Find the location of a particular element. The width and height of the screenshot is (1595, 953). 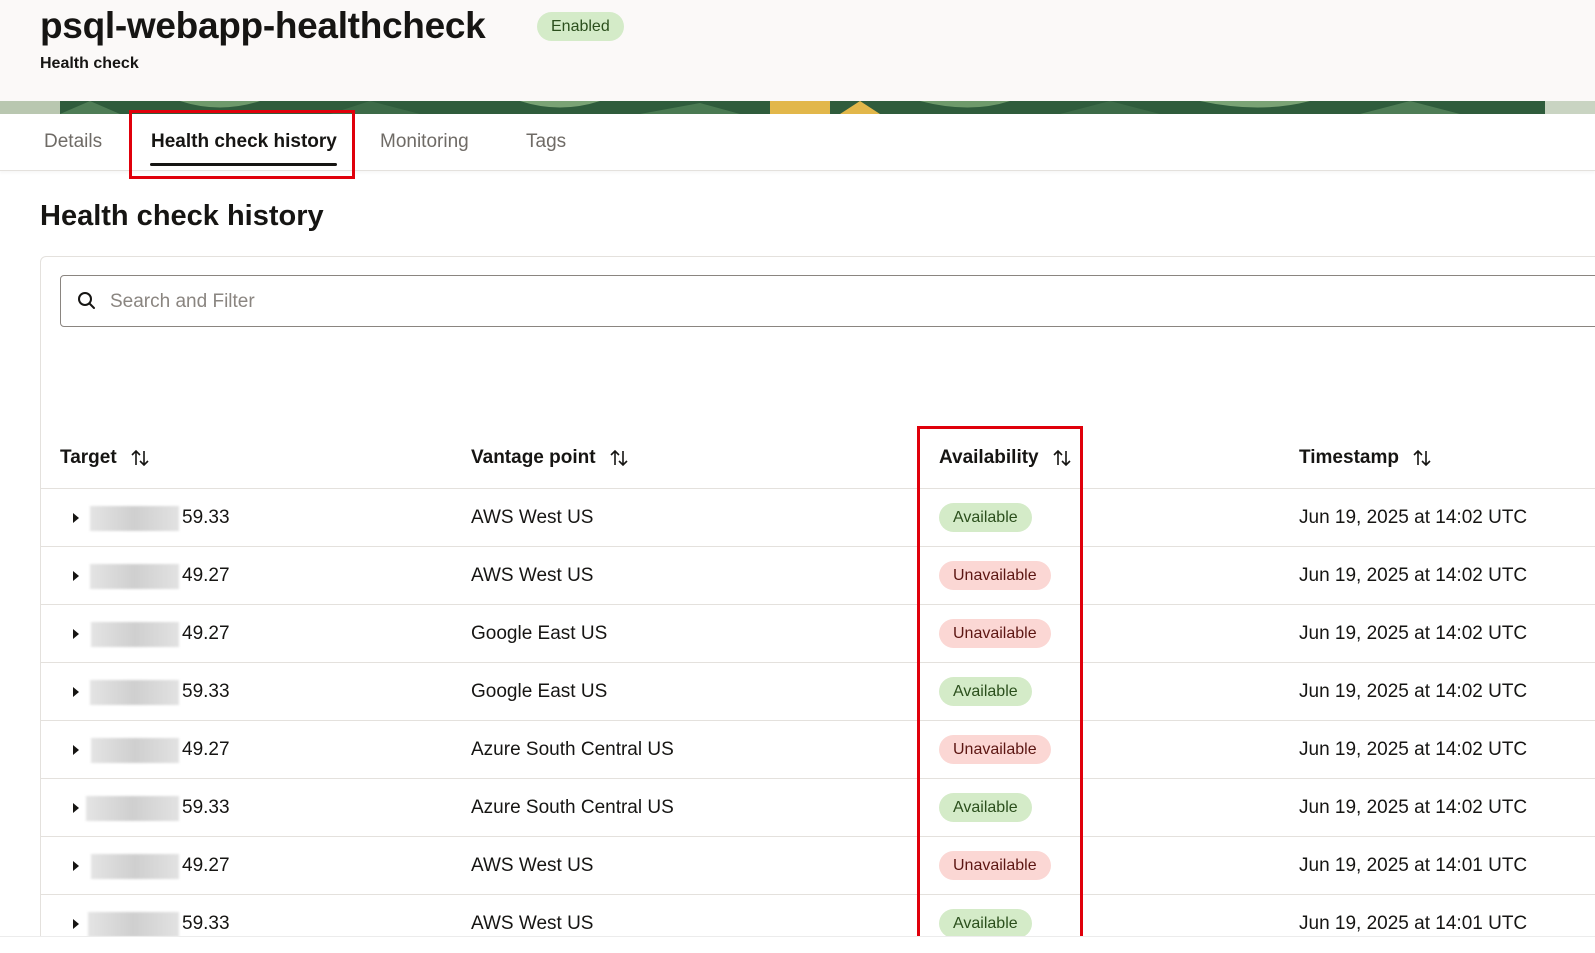

search-icon is located at coordinates (86, 300).